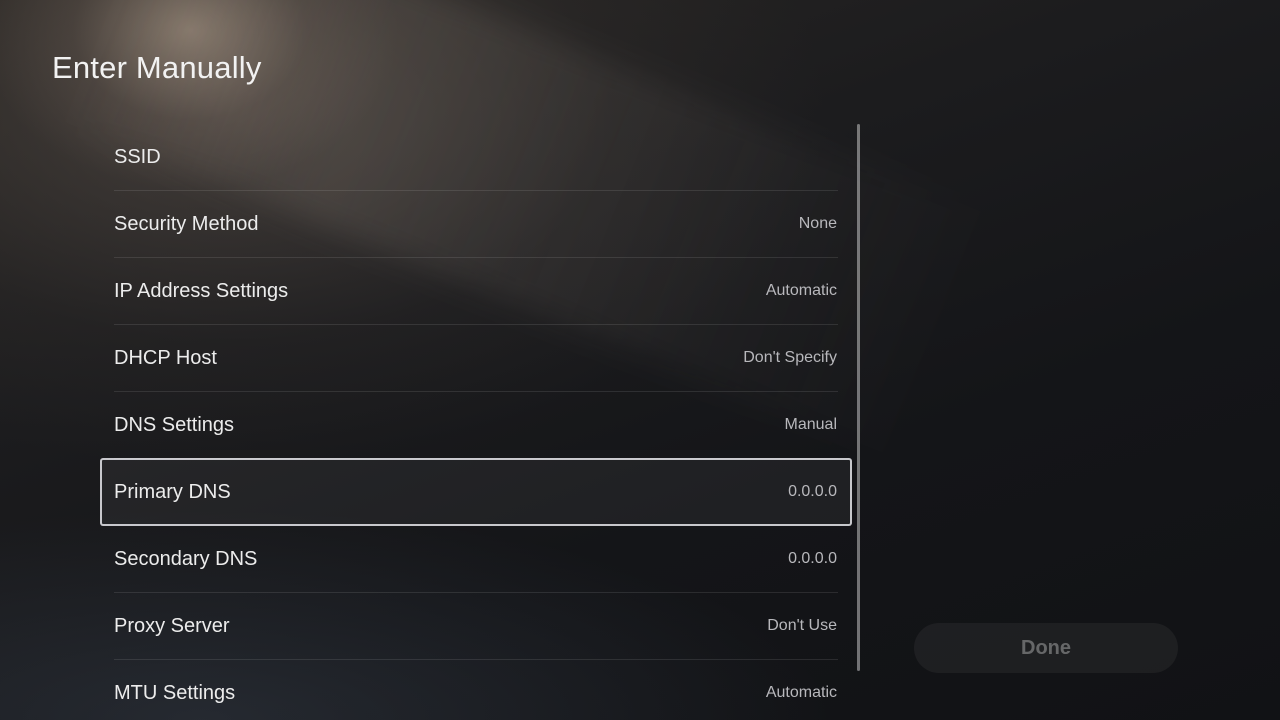 The image size is (1280, 720). What do you see at coordinates (476, 690) in the screenshot?
I see `setting-row-mtu-settings: MTU Settings Automatic` at bounding box center [476, 690].